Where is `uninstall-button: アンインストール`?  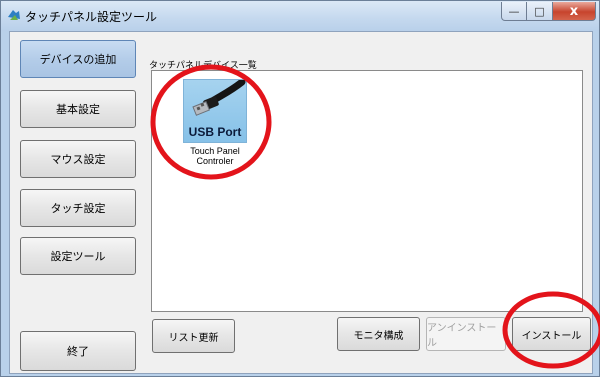
uninstall-button: アンインストール is located at coordinates (466, 334).